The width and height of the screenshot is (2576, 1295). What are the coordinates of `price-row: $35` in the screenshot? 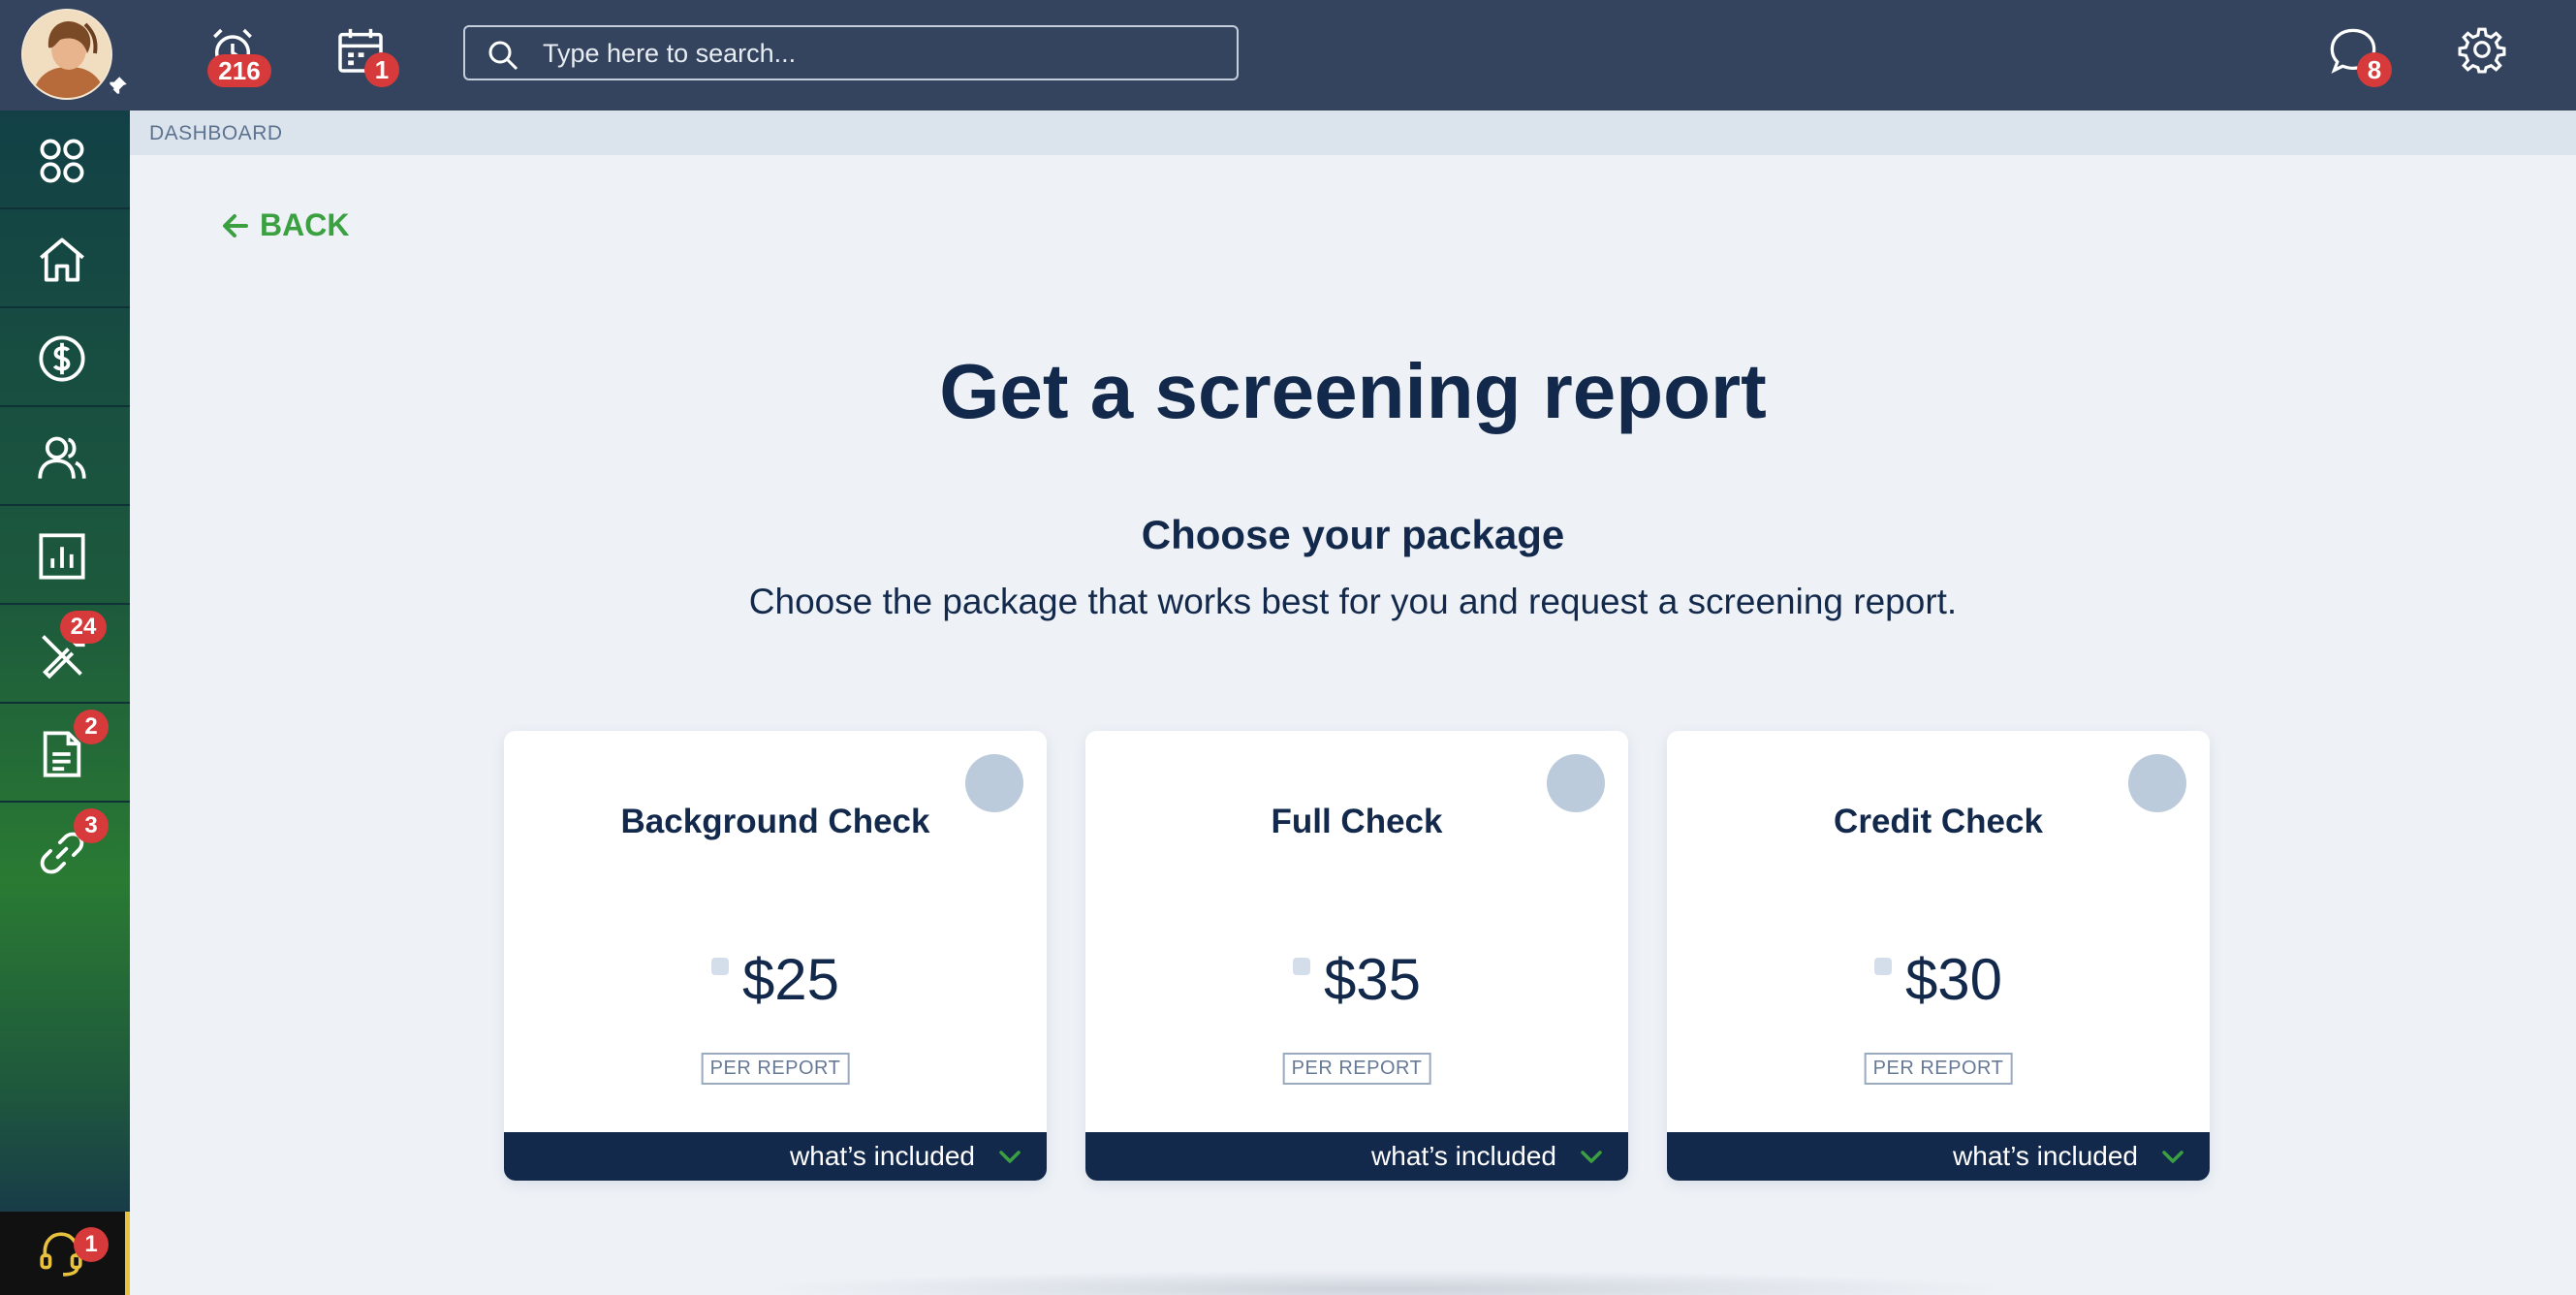 It's located at (1356, 979).